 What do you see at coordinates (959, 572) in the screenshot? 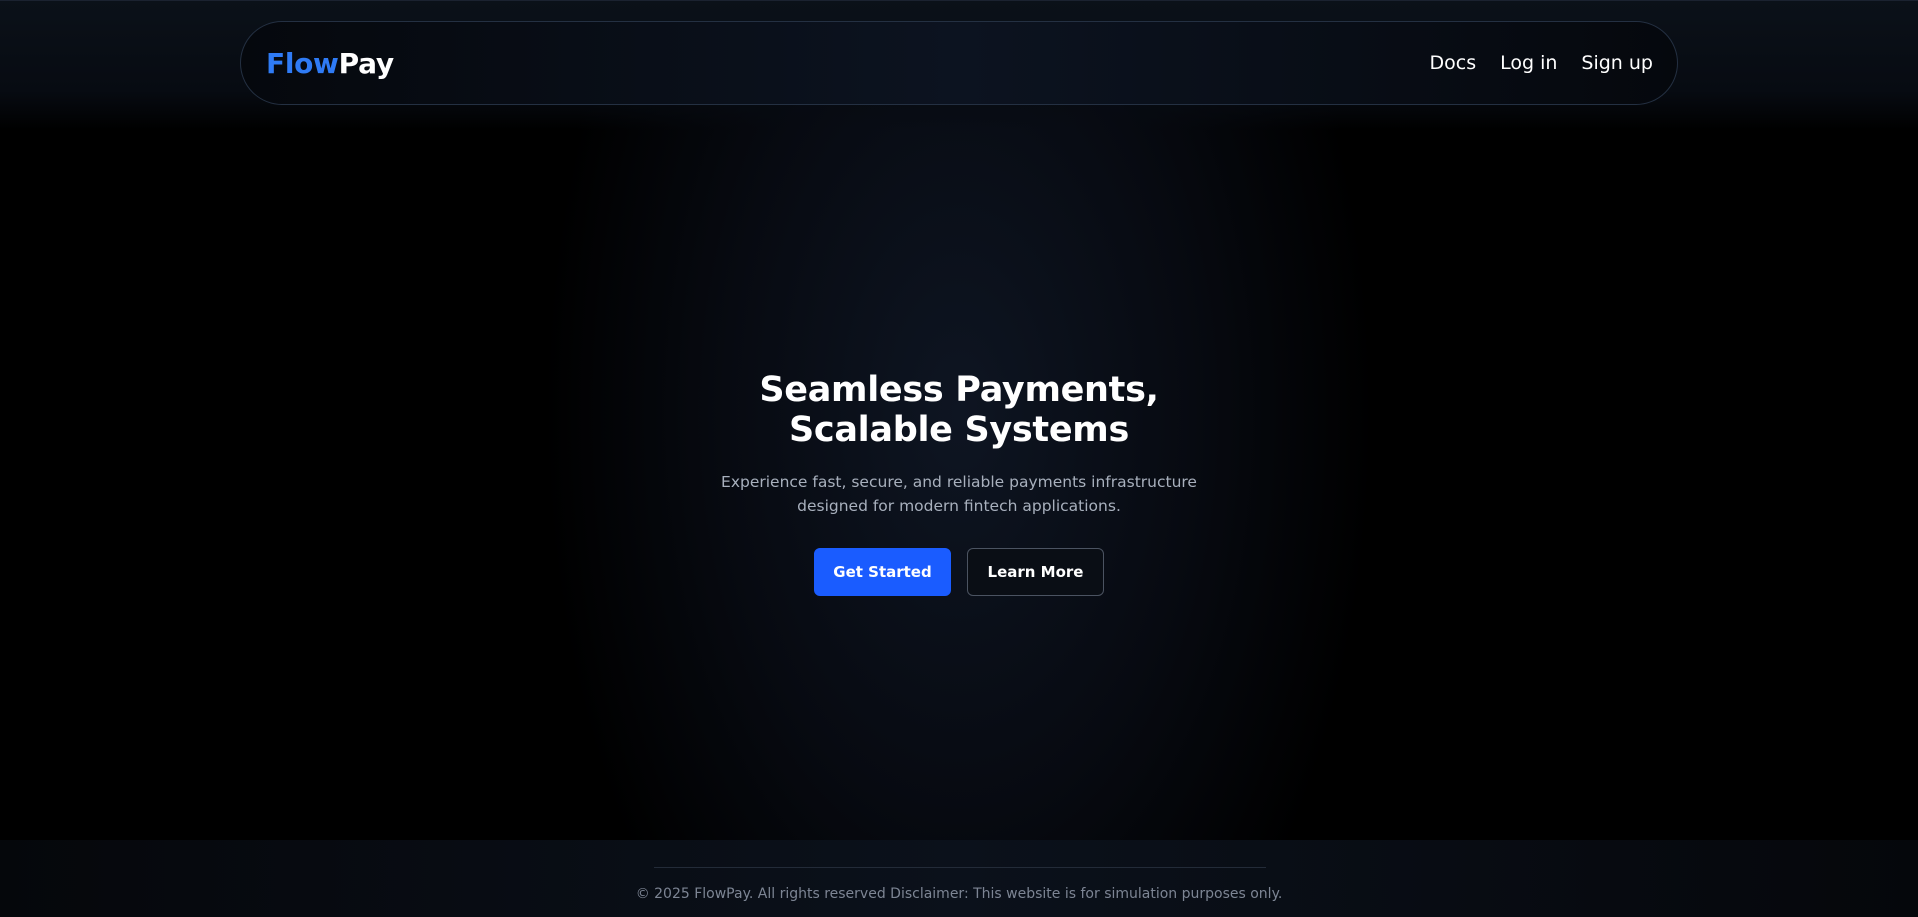
I see `hero-actions: Get Started Learn More` at bounding box center [959, 572].